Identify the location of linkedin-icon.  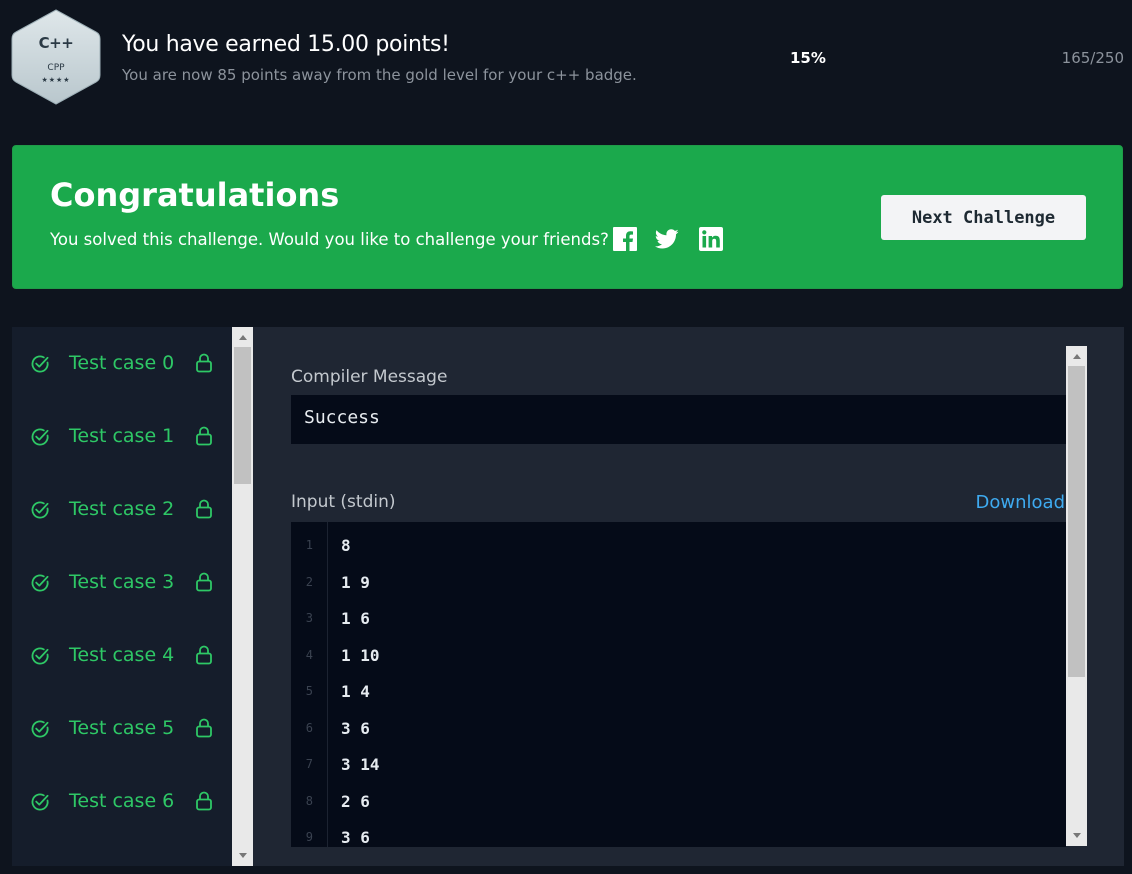
(711, 239).